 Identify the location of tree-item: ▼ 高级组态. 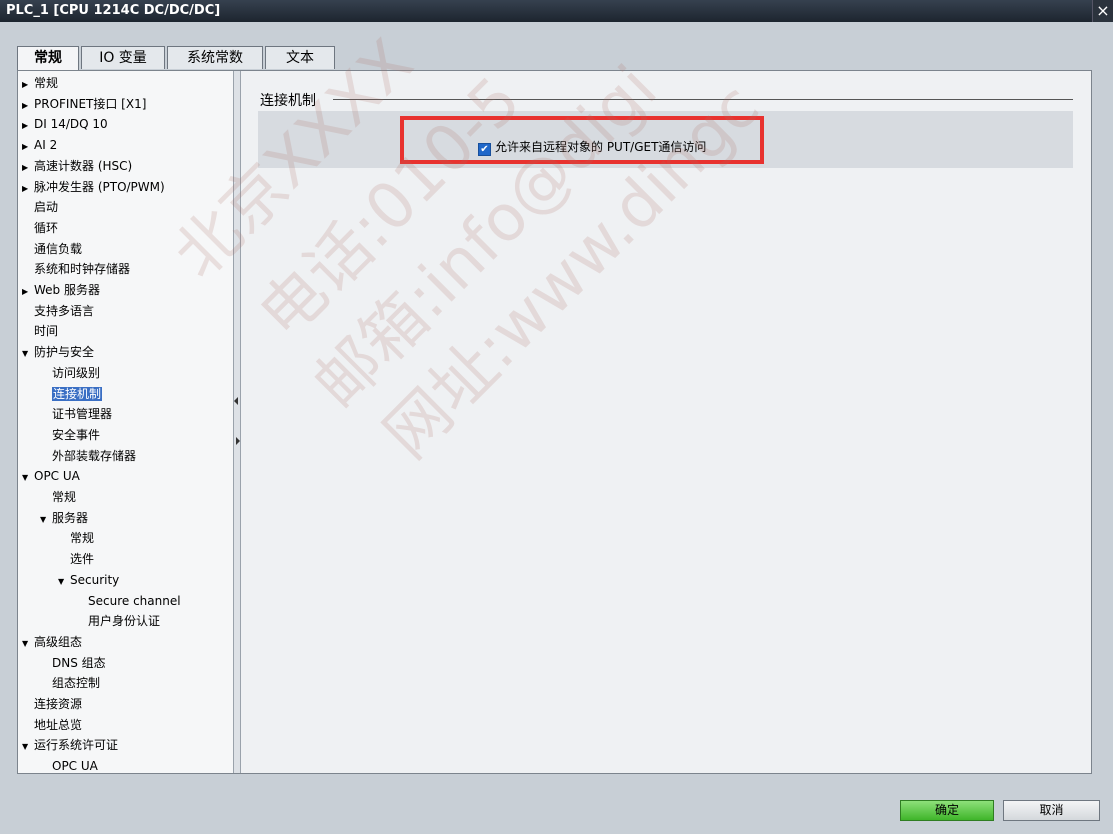
(52, 642).